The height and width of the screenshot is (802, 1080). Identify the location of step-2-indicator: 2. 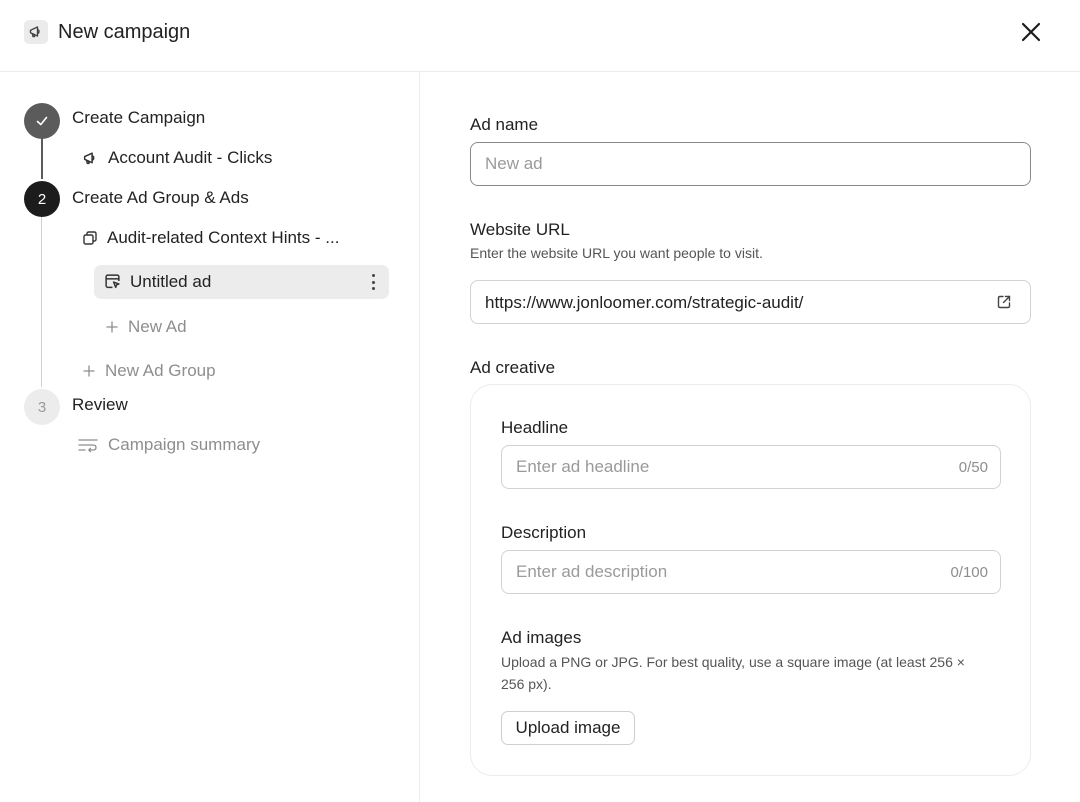
(42, 199).